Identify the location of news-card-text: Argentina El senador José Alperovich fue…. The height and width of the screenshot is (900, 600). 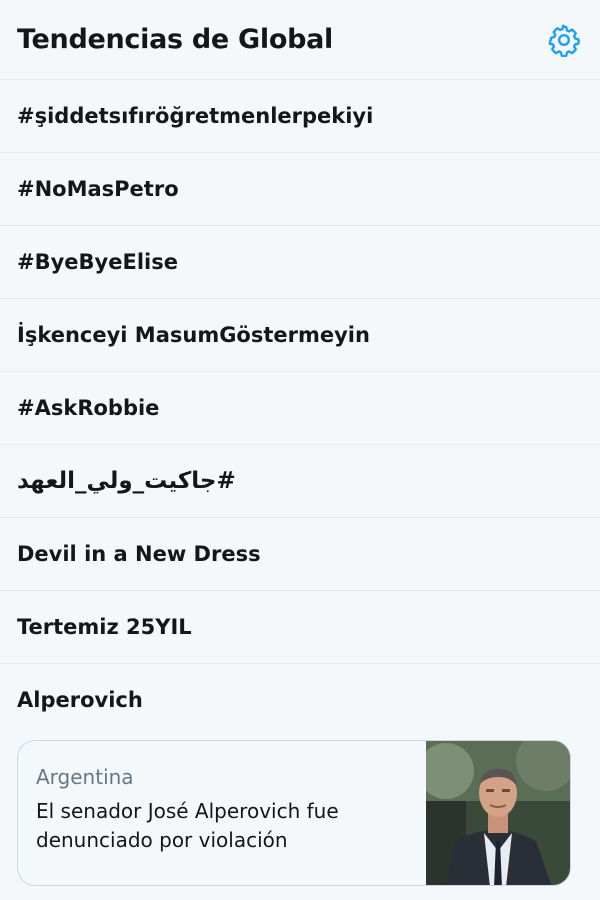
(222, 813).